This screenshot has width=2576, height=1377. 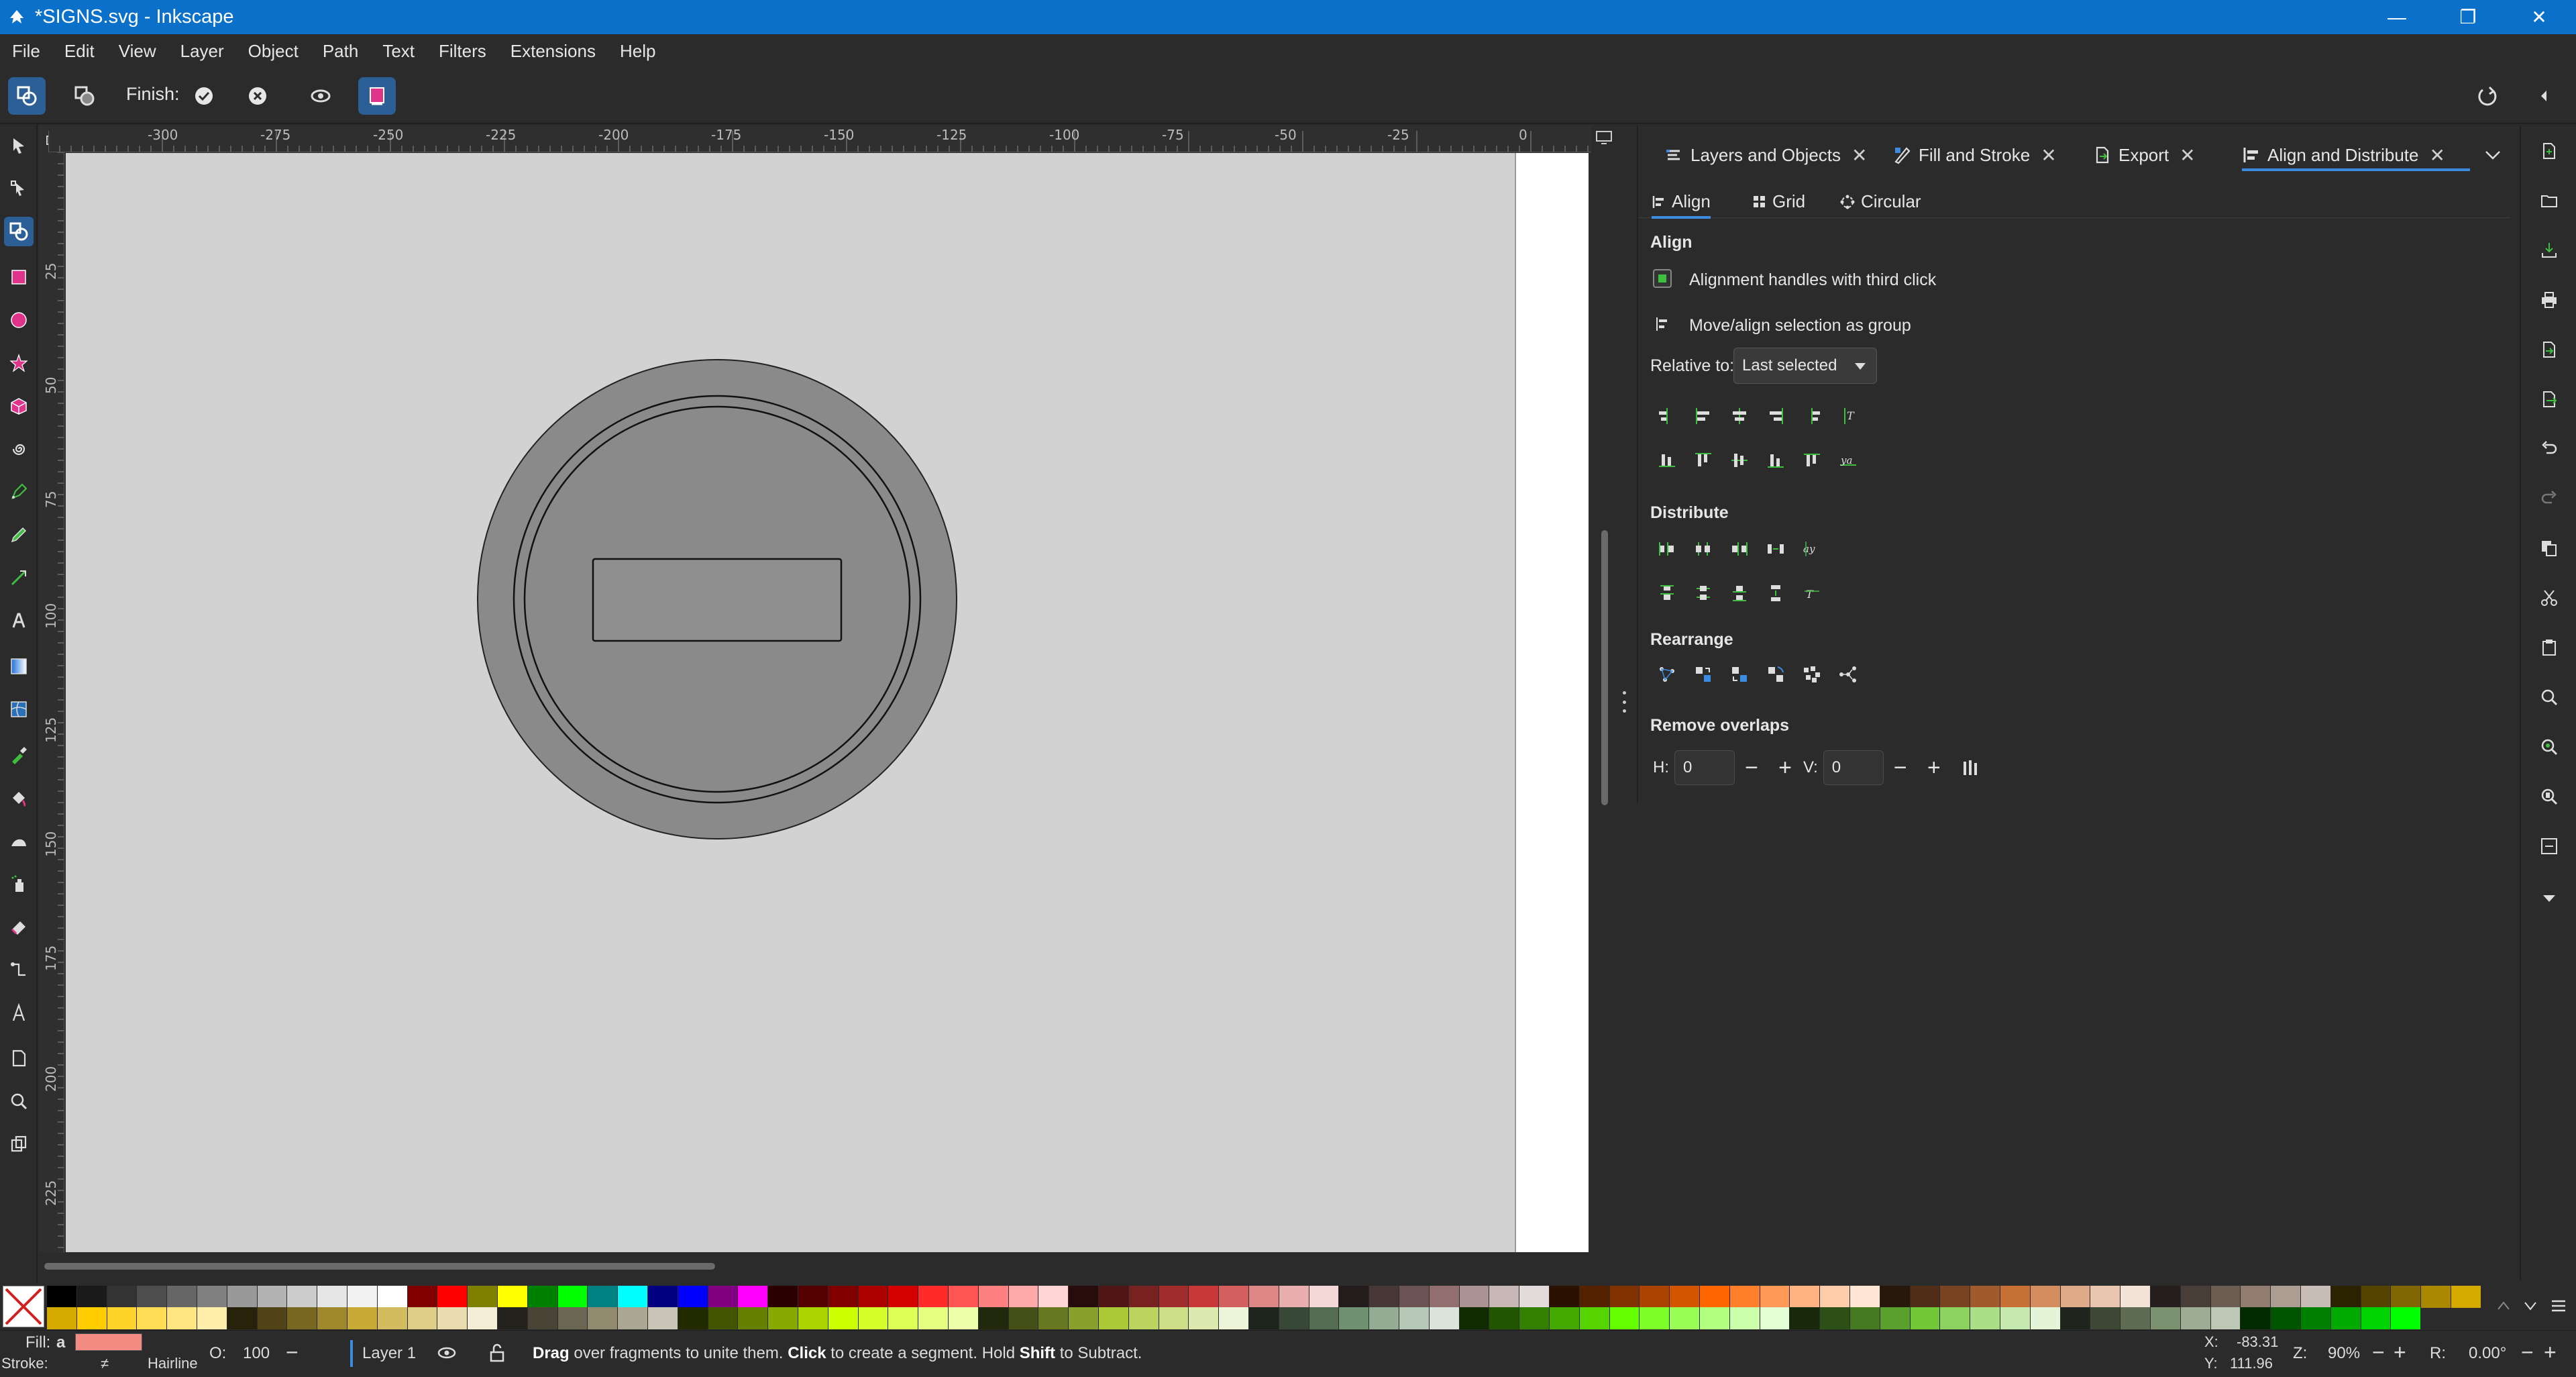 What do you see at coordinates (1667, 593) in the screenshot?
I see `distribute-top-edges-button` at bounding box center [1667, 593].